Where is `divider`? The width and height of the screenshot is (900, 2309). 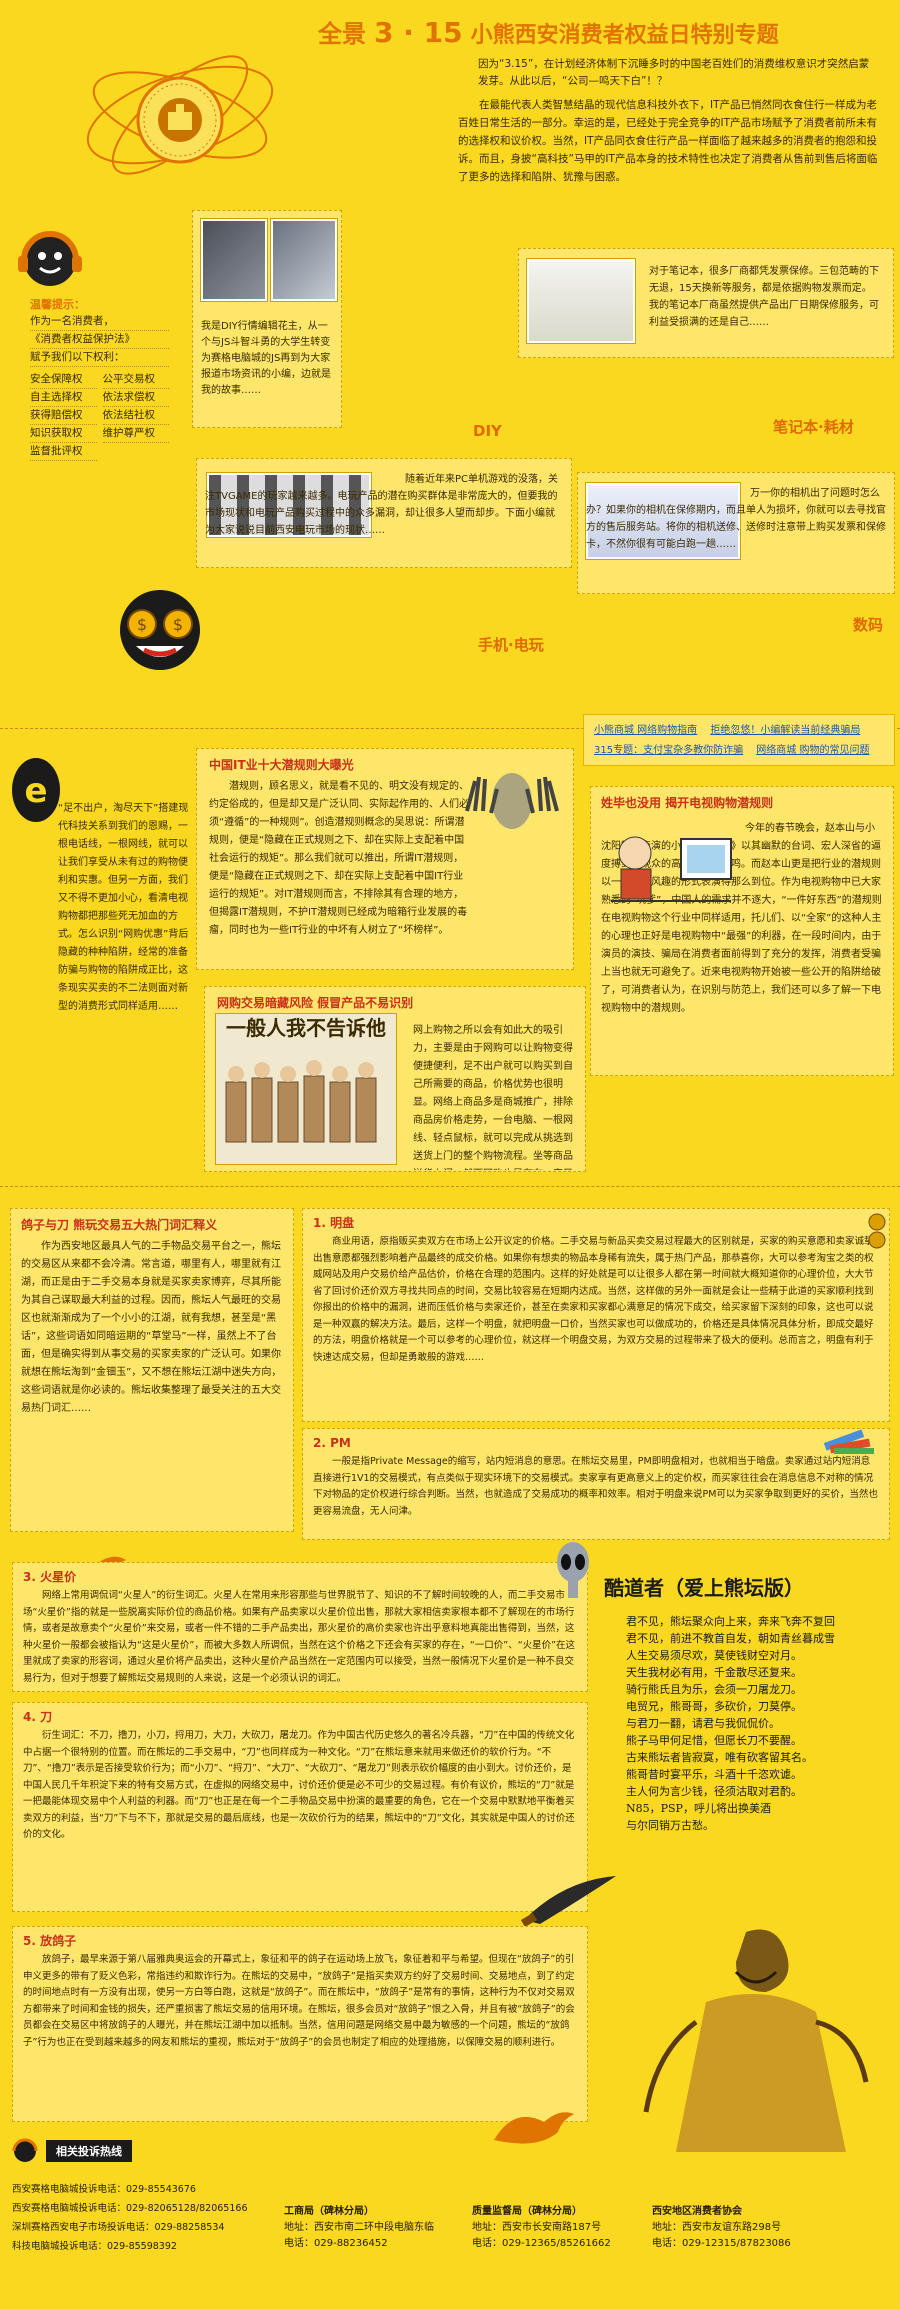 divider is located at coordinates (450, 1186).